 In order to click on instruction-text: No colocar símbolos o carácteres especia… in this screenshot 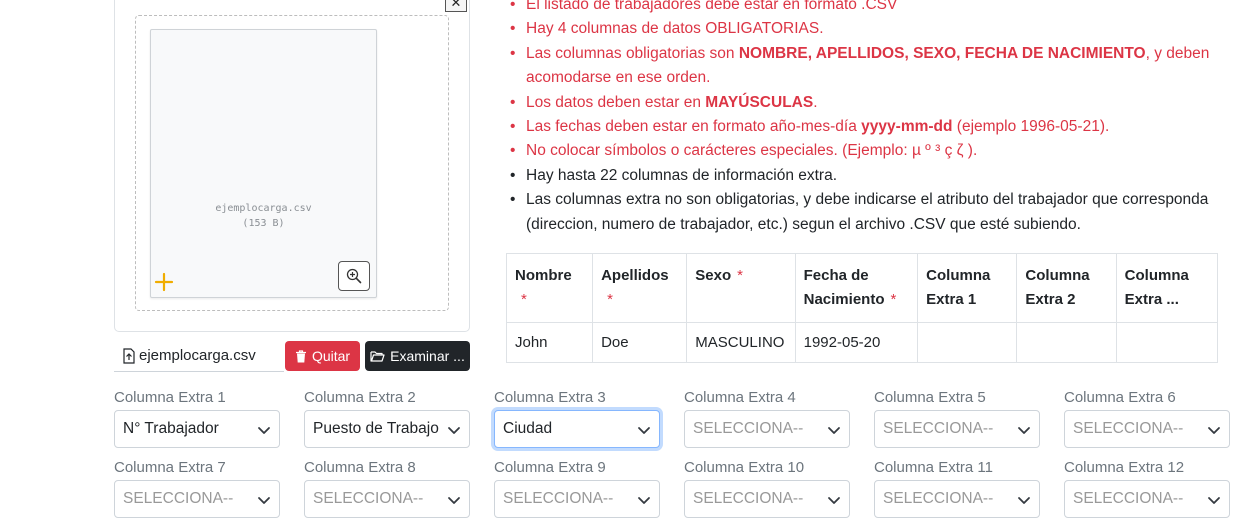, I will do `click(752, 151)`.